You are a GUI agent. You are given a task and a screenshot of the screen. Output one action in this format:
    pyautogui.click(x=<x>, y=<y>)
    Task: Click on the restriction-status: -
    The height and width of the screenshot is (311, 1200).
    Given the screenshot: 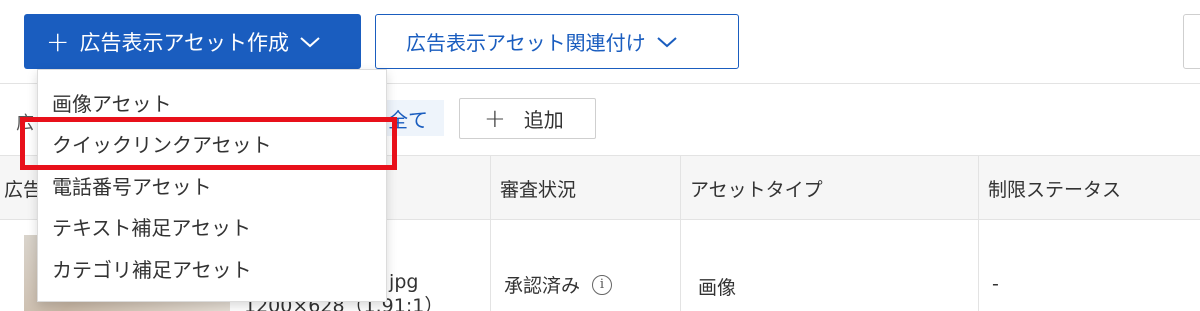 What is the action you would take?
    pyautogui.click(x=995, y=284)
    